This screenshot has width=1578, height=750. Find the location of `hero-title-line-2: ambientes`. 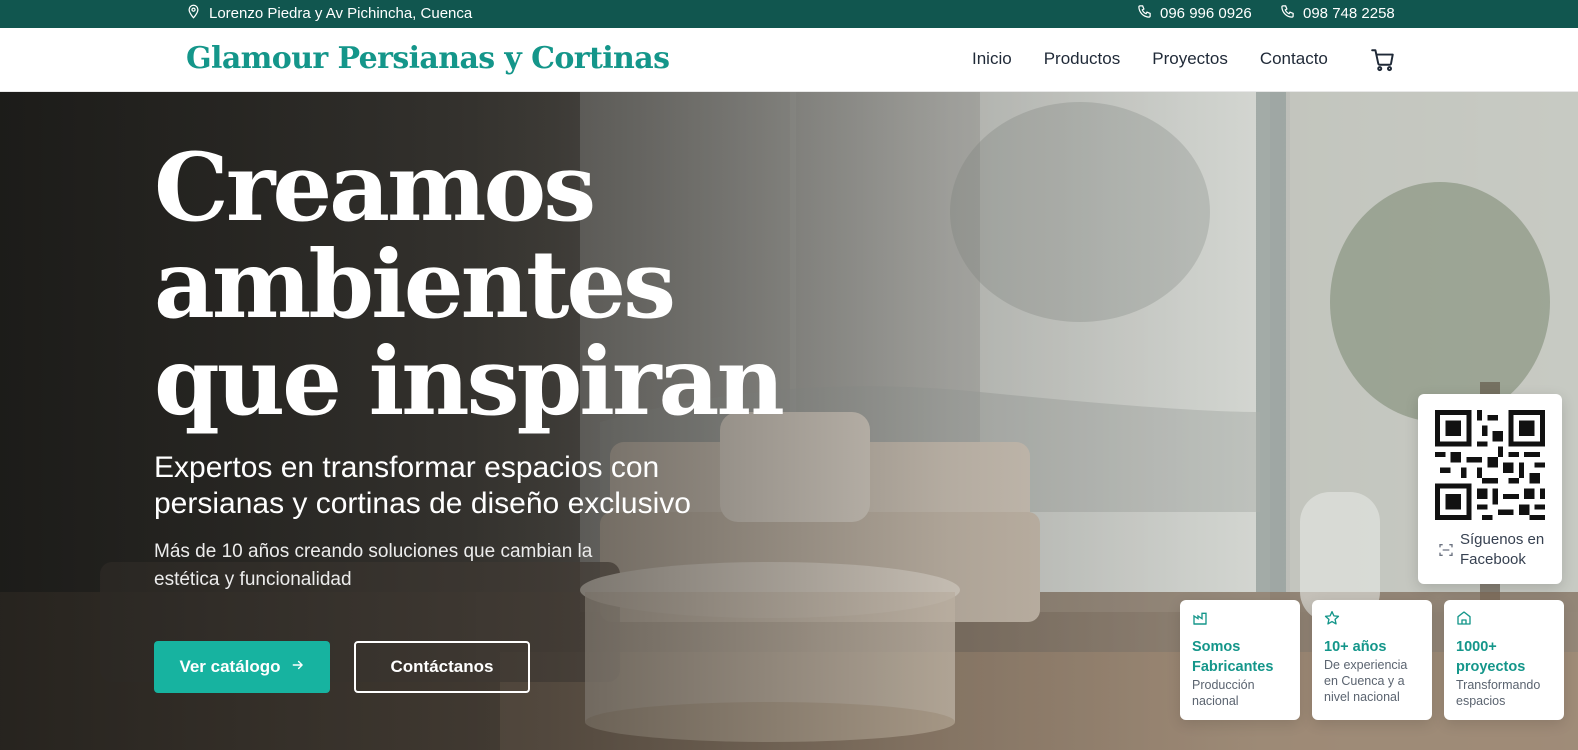

hero-title-line-2: ambientes is located at coordinates (415, 285).